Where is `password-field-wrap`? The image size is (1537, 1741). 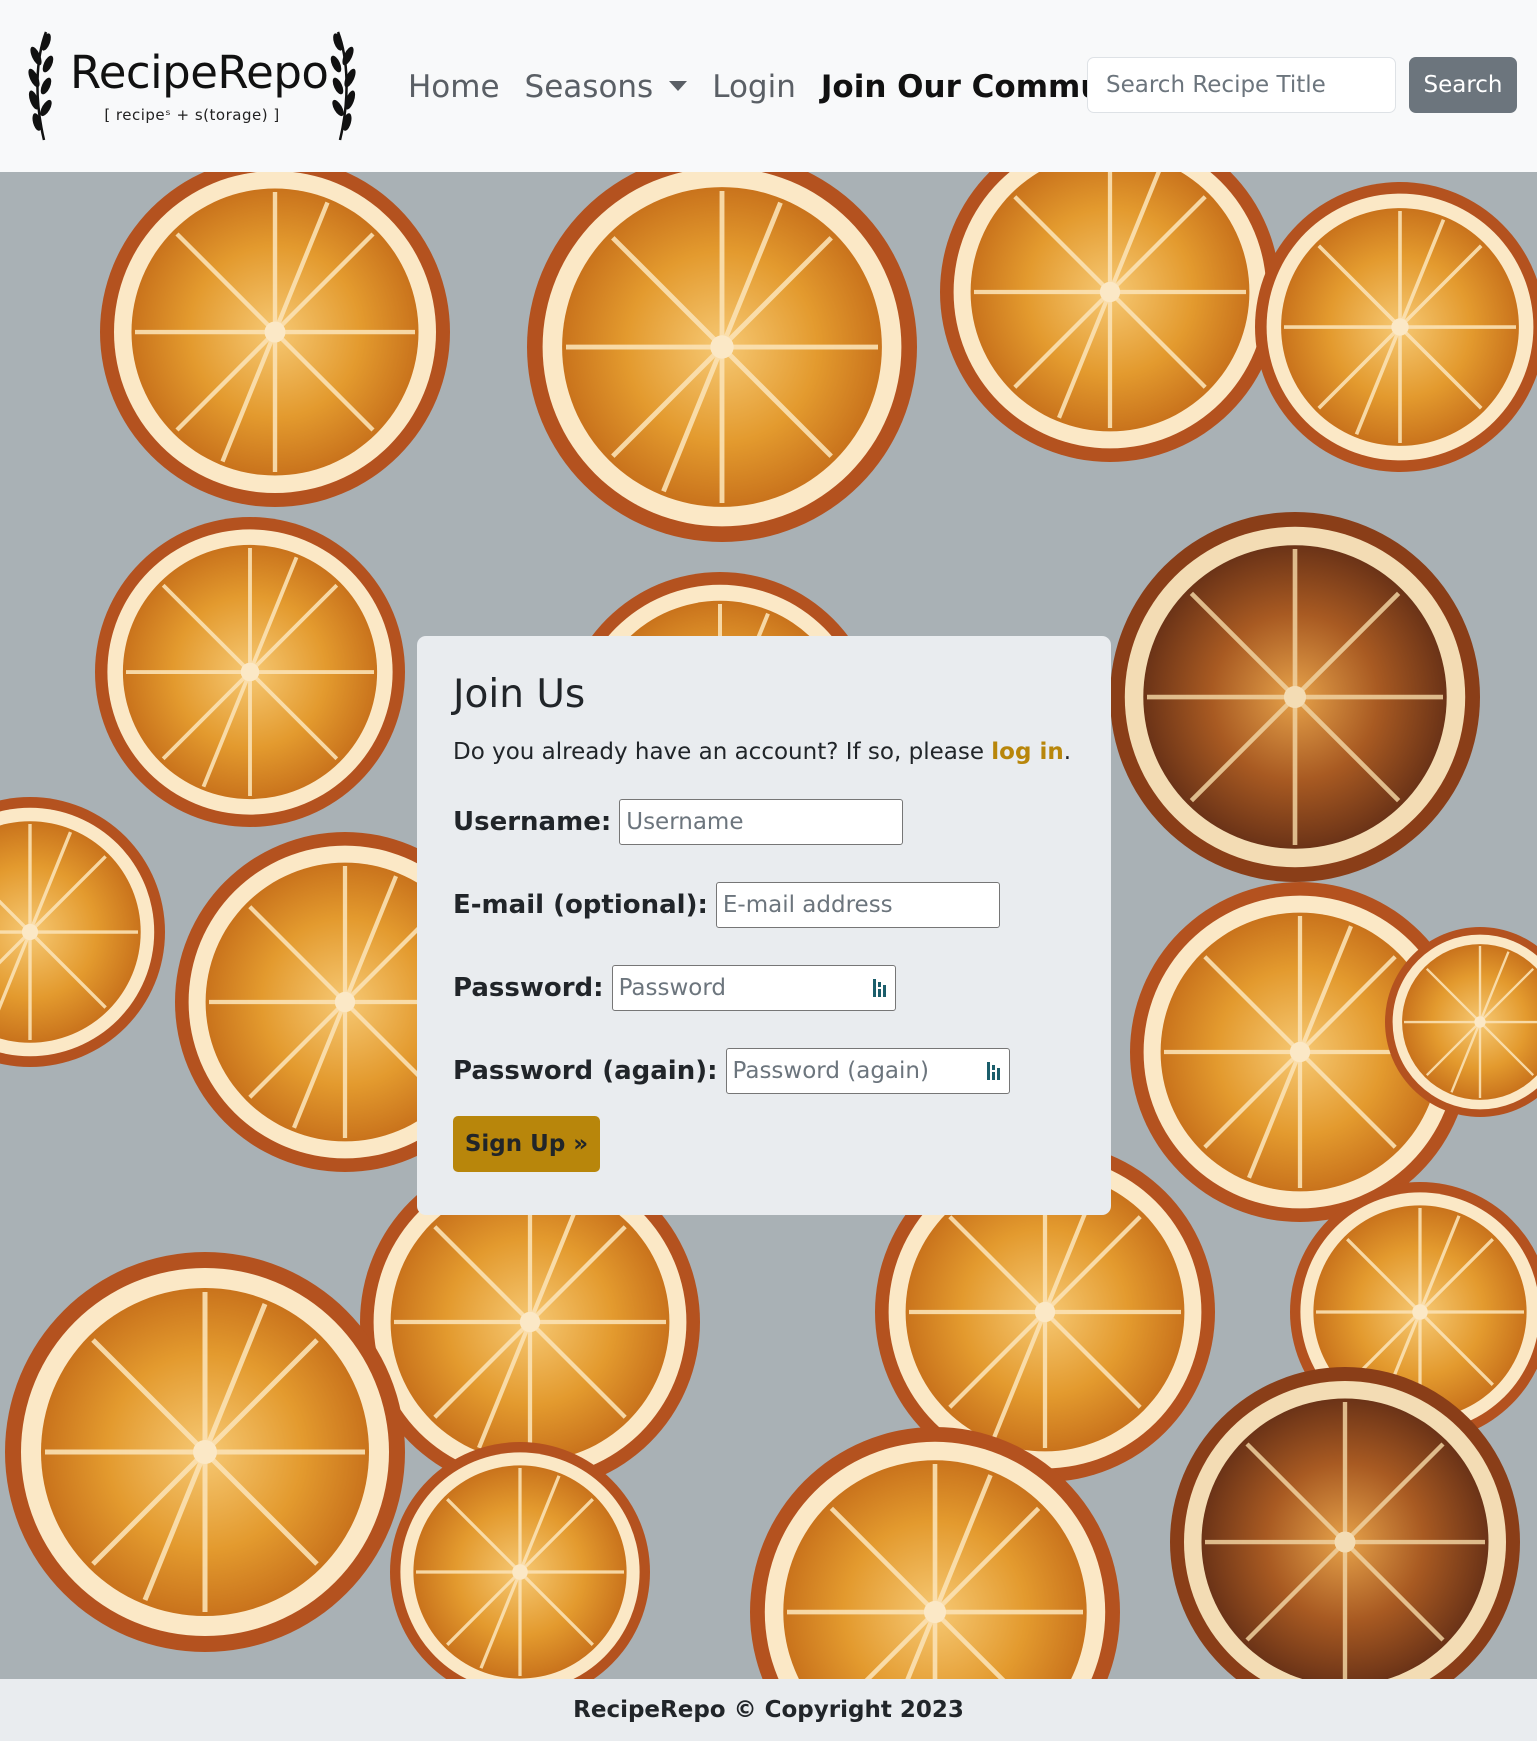 password-field-wrap is located at coordinates (753, 987).